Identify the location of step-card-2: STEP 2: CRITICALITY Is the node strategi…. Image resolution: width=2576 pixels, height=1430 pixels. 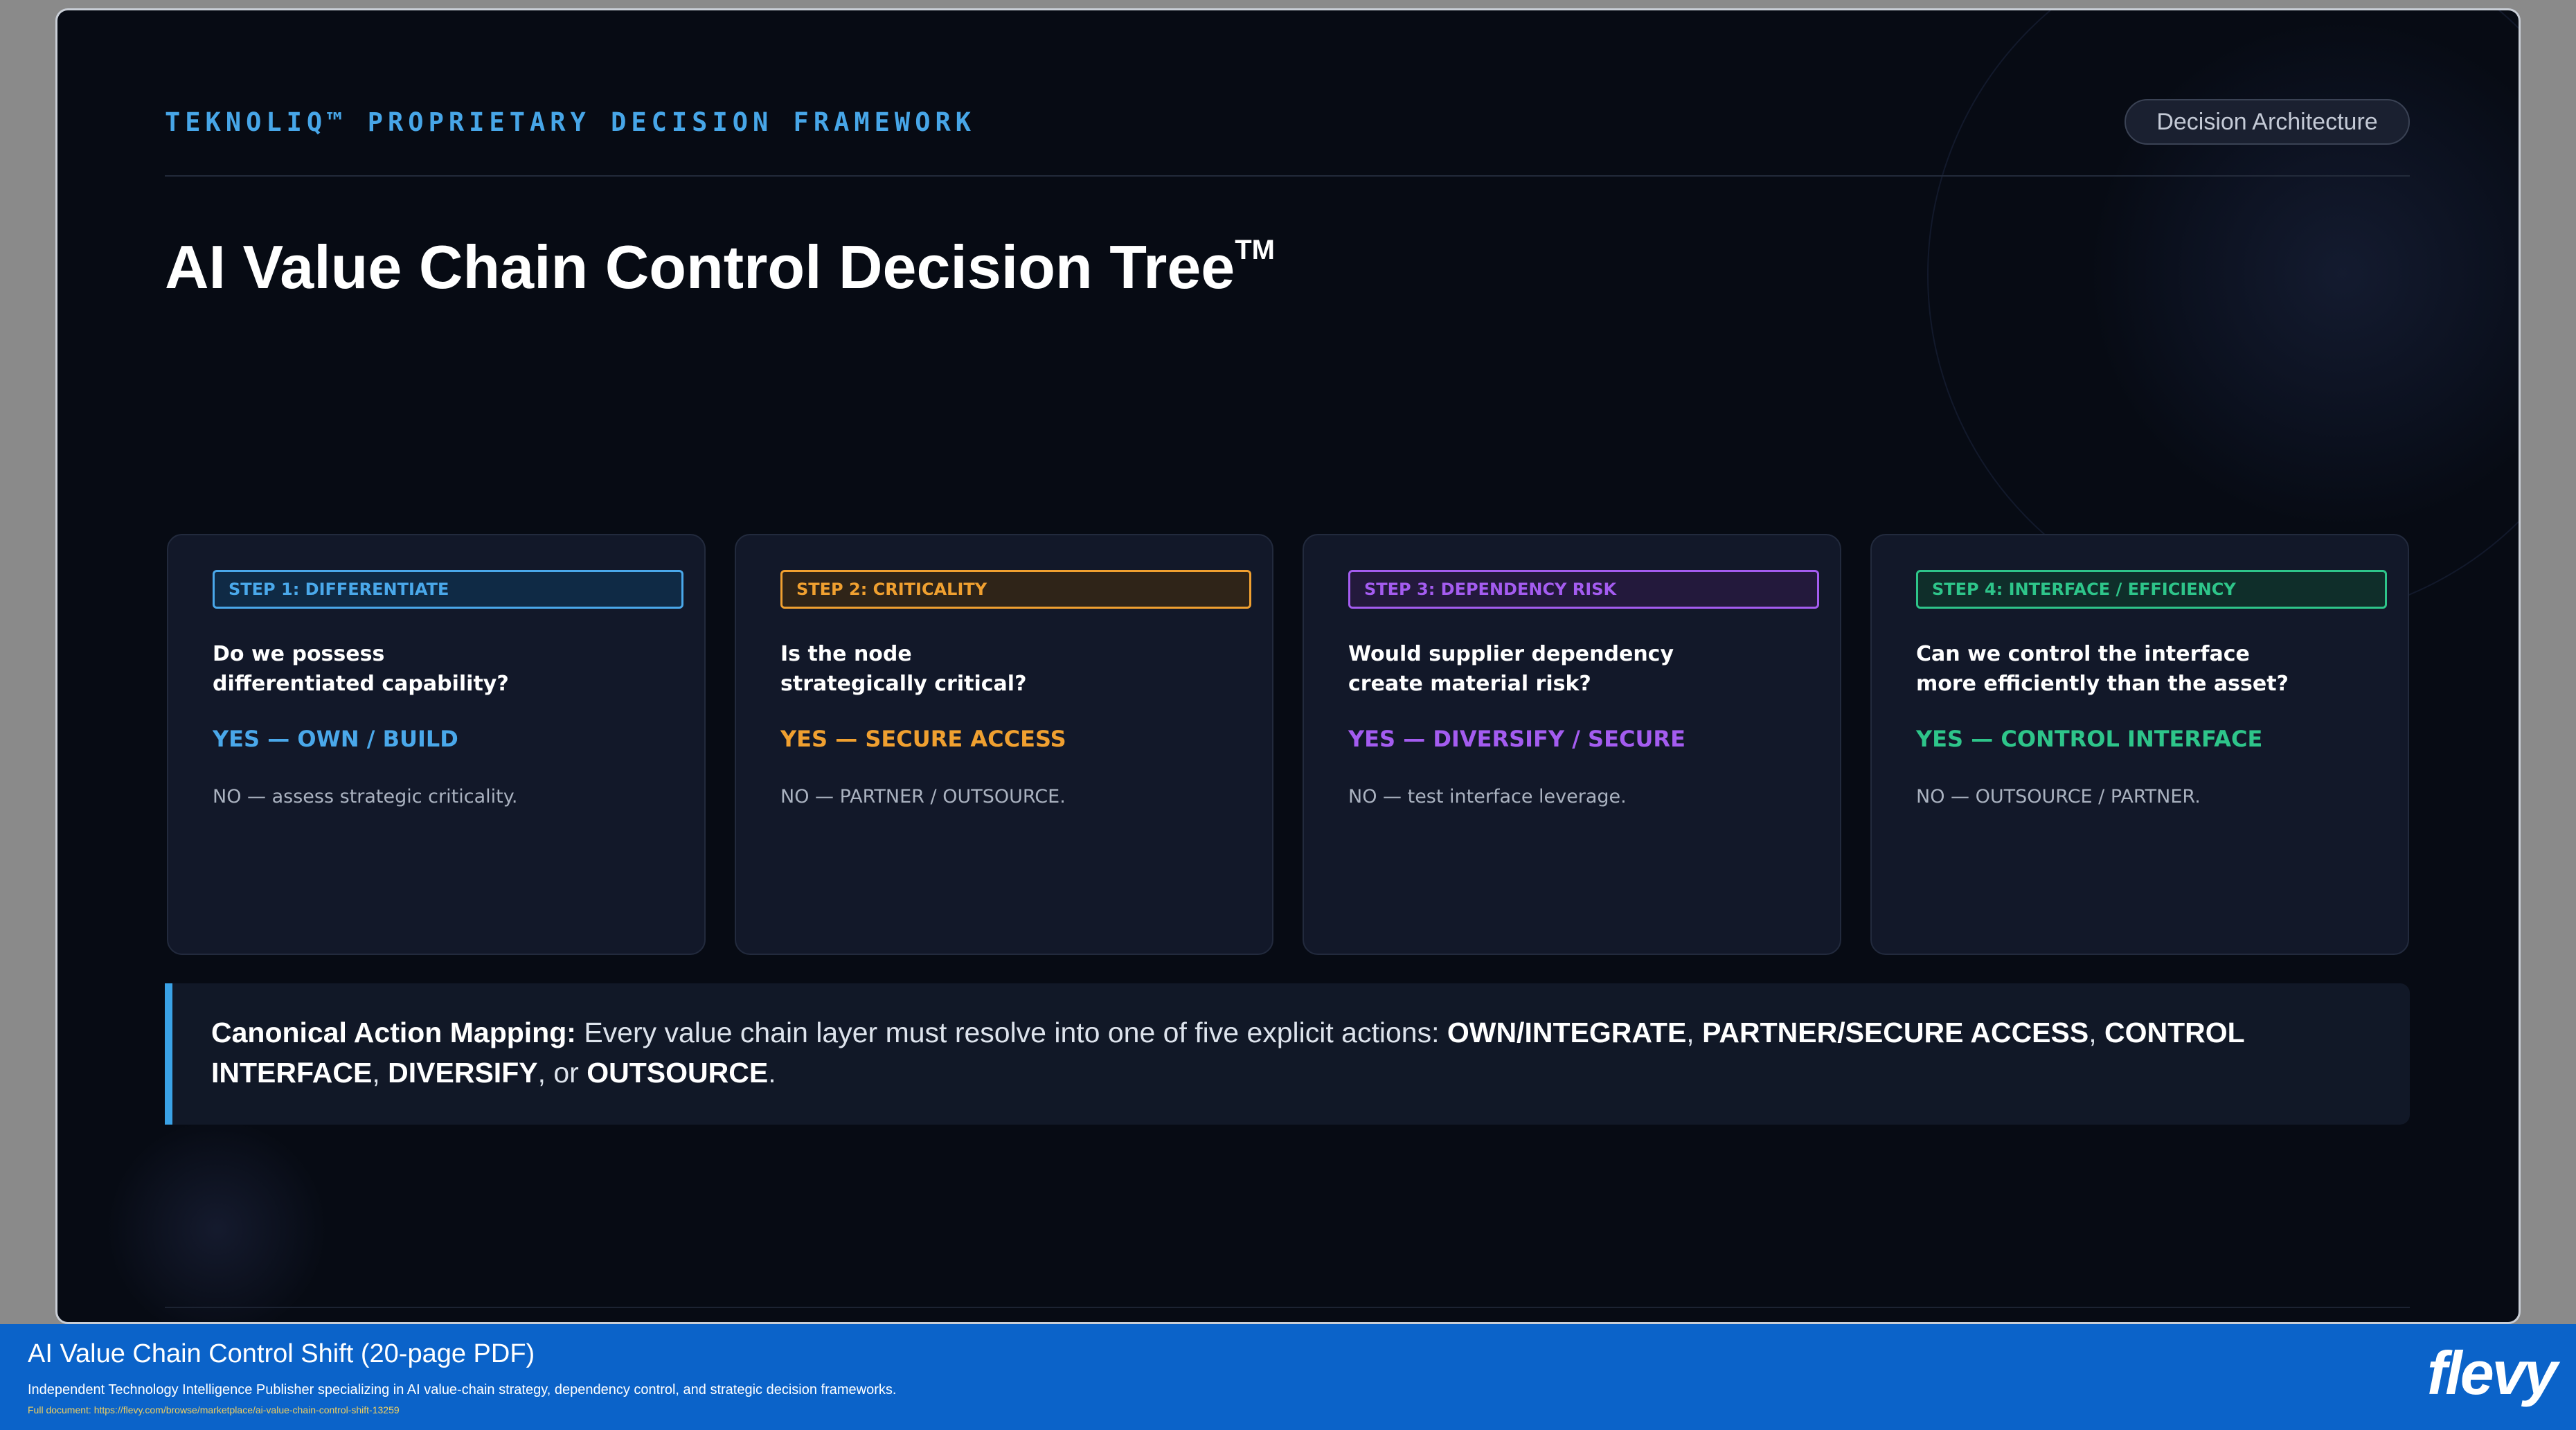
(1004, 744).